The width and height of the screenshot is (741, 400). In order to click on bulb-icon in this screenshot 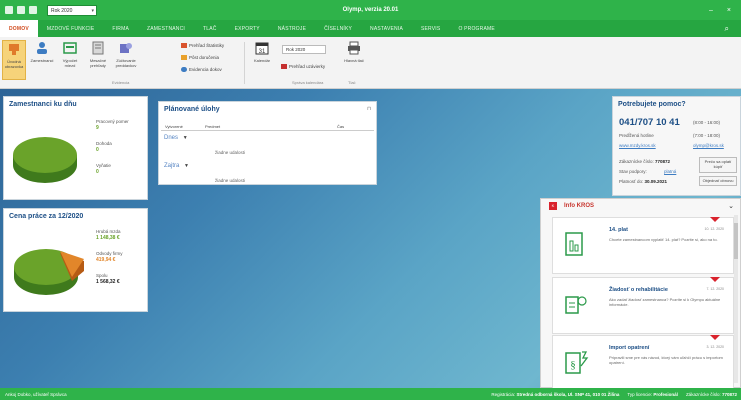, I will do `click(576, 305)`.